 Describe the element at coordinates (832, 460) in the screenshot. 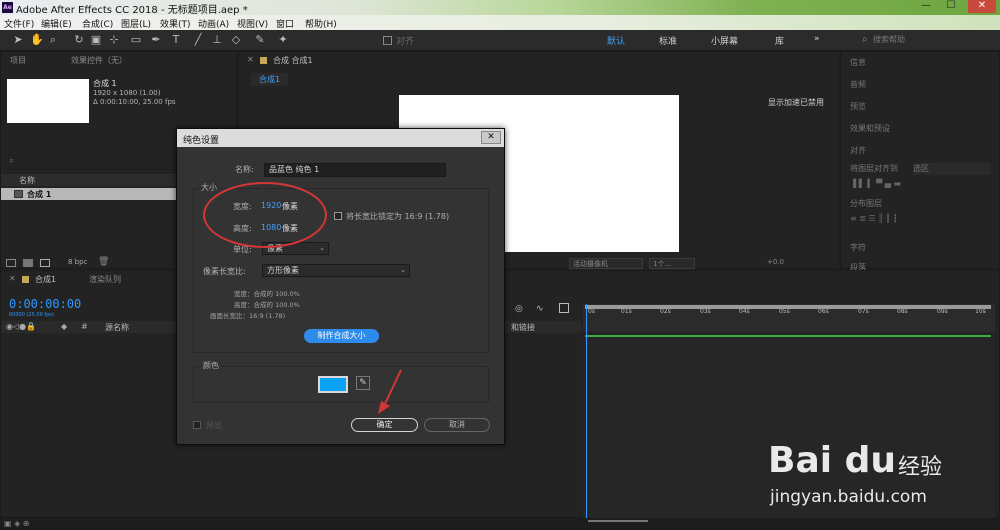

I see `baidu-watermark-logo: Bai du` at that location.